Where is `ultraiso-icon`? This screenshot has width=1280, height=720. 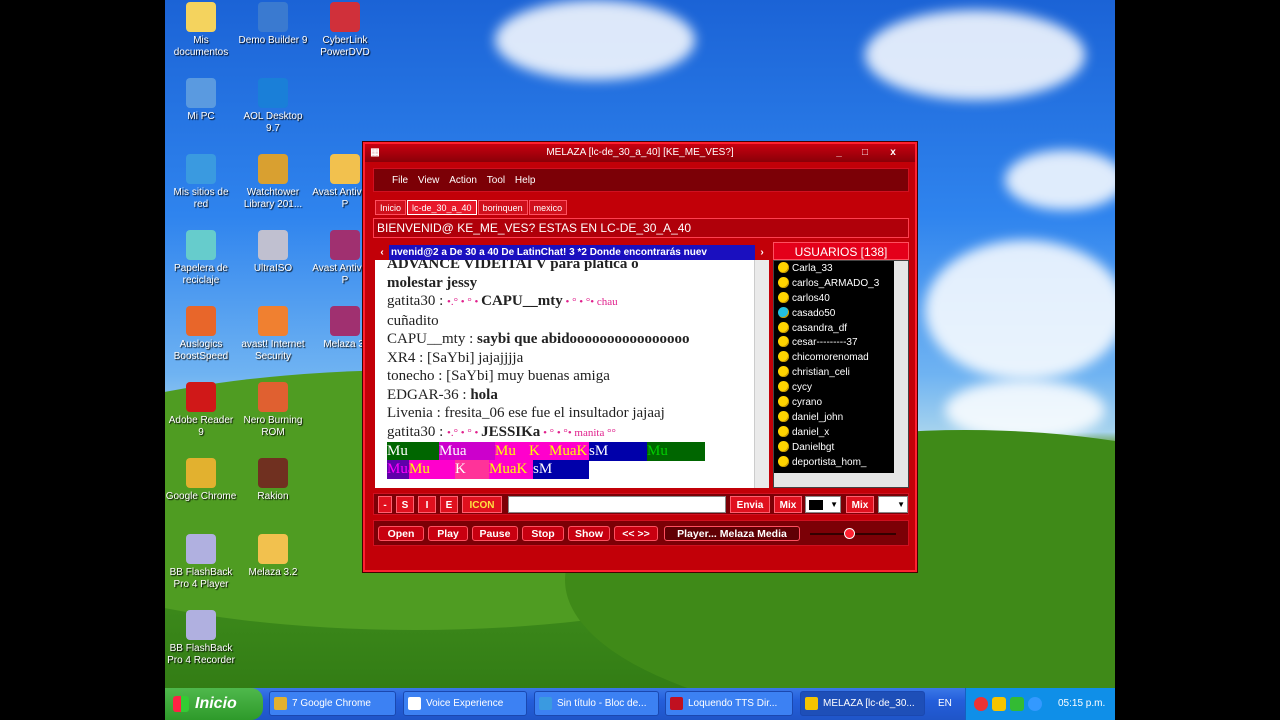 ultraiso-icon is located at coordinates (273, 245).